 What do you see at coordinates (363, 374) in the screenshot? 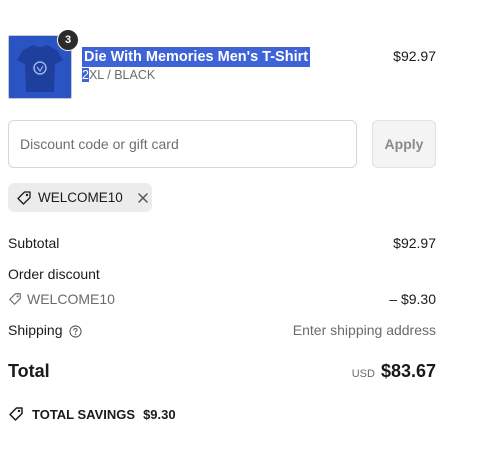
I see `currency-code: USD` at bounding box center [363, 374].